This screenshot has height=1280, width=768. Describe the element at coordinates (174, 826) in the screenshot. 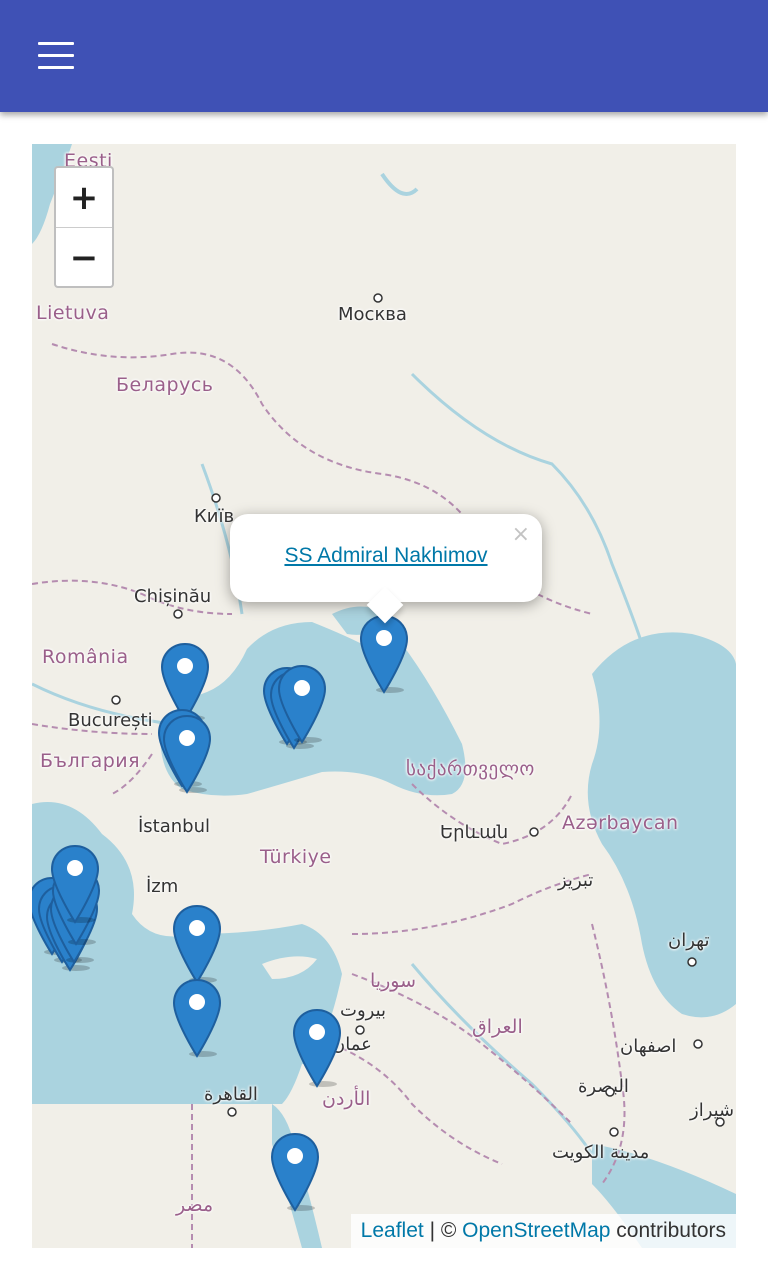

I see `label-istanbul: İstanbul` at that location.